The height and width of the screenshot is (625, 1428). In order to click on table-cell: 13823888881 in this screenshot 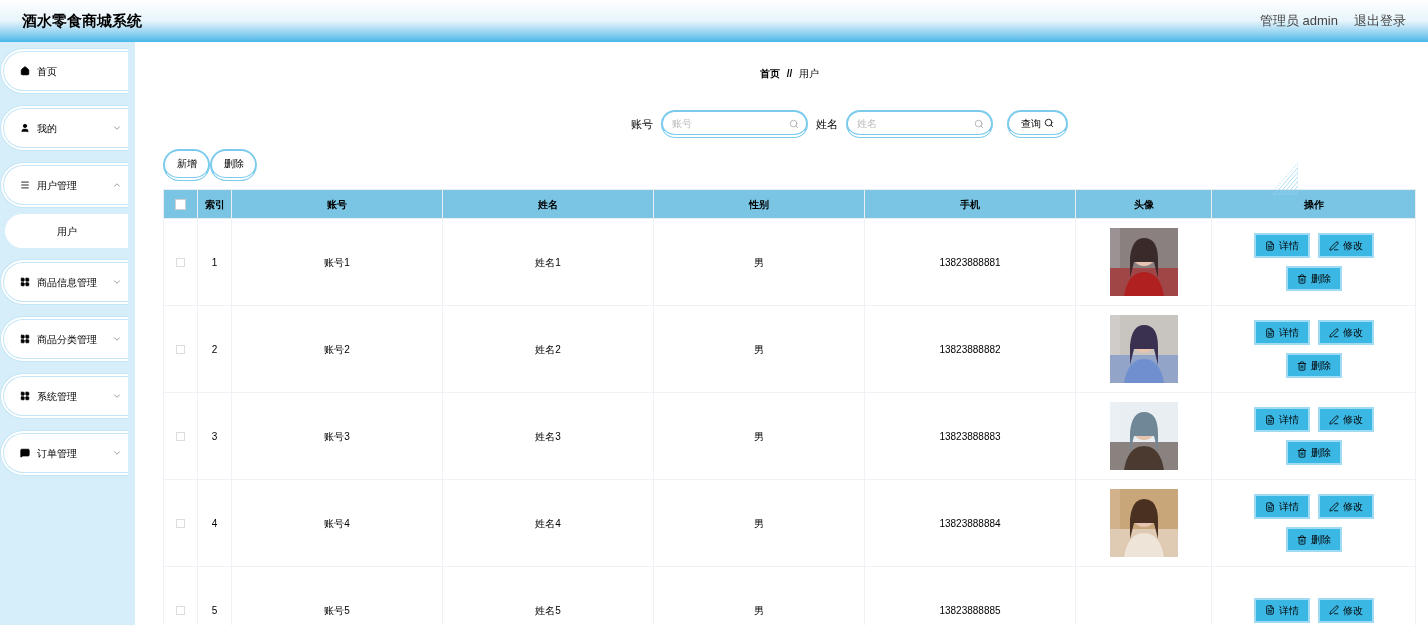, I will do `click(970, 262)`.